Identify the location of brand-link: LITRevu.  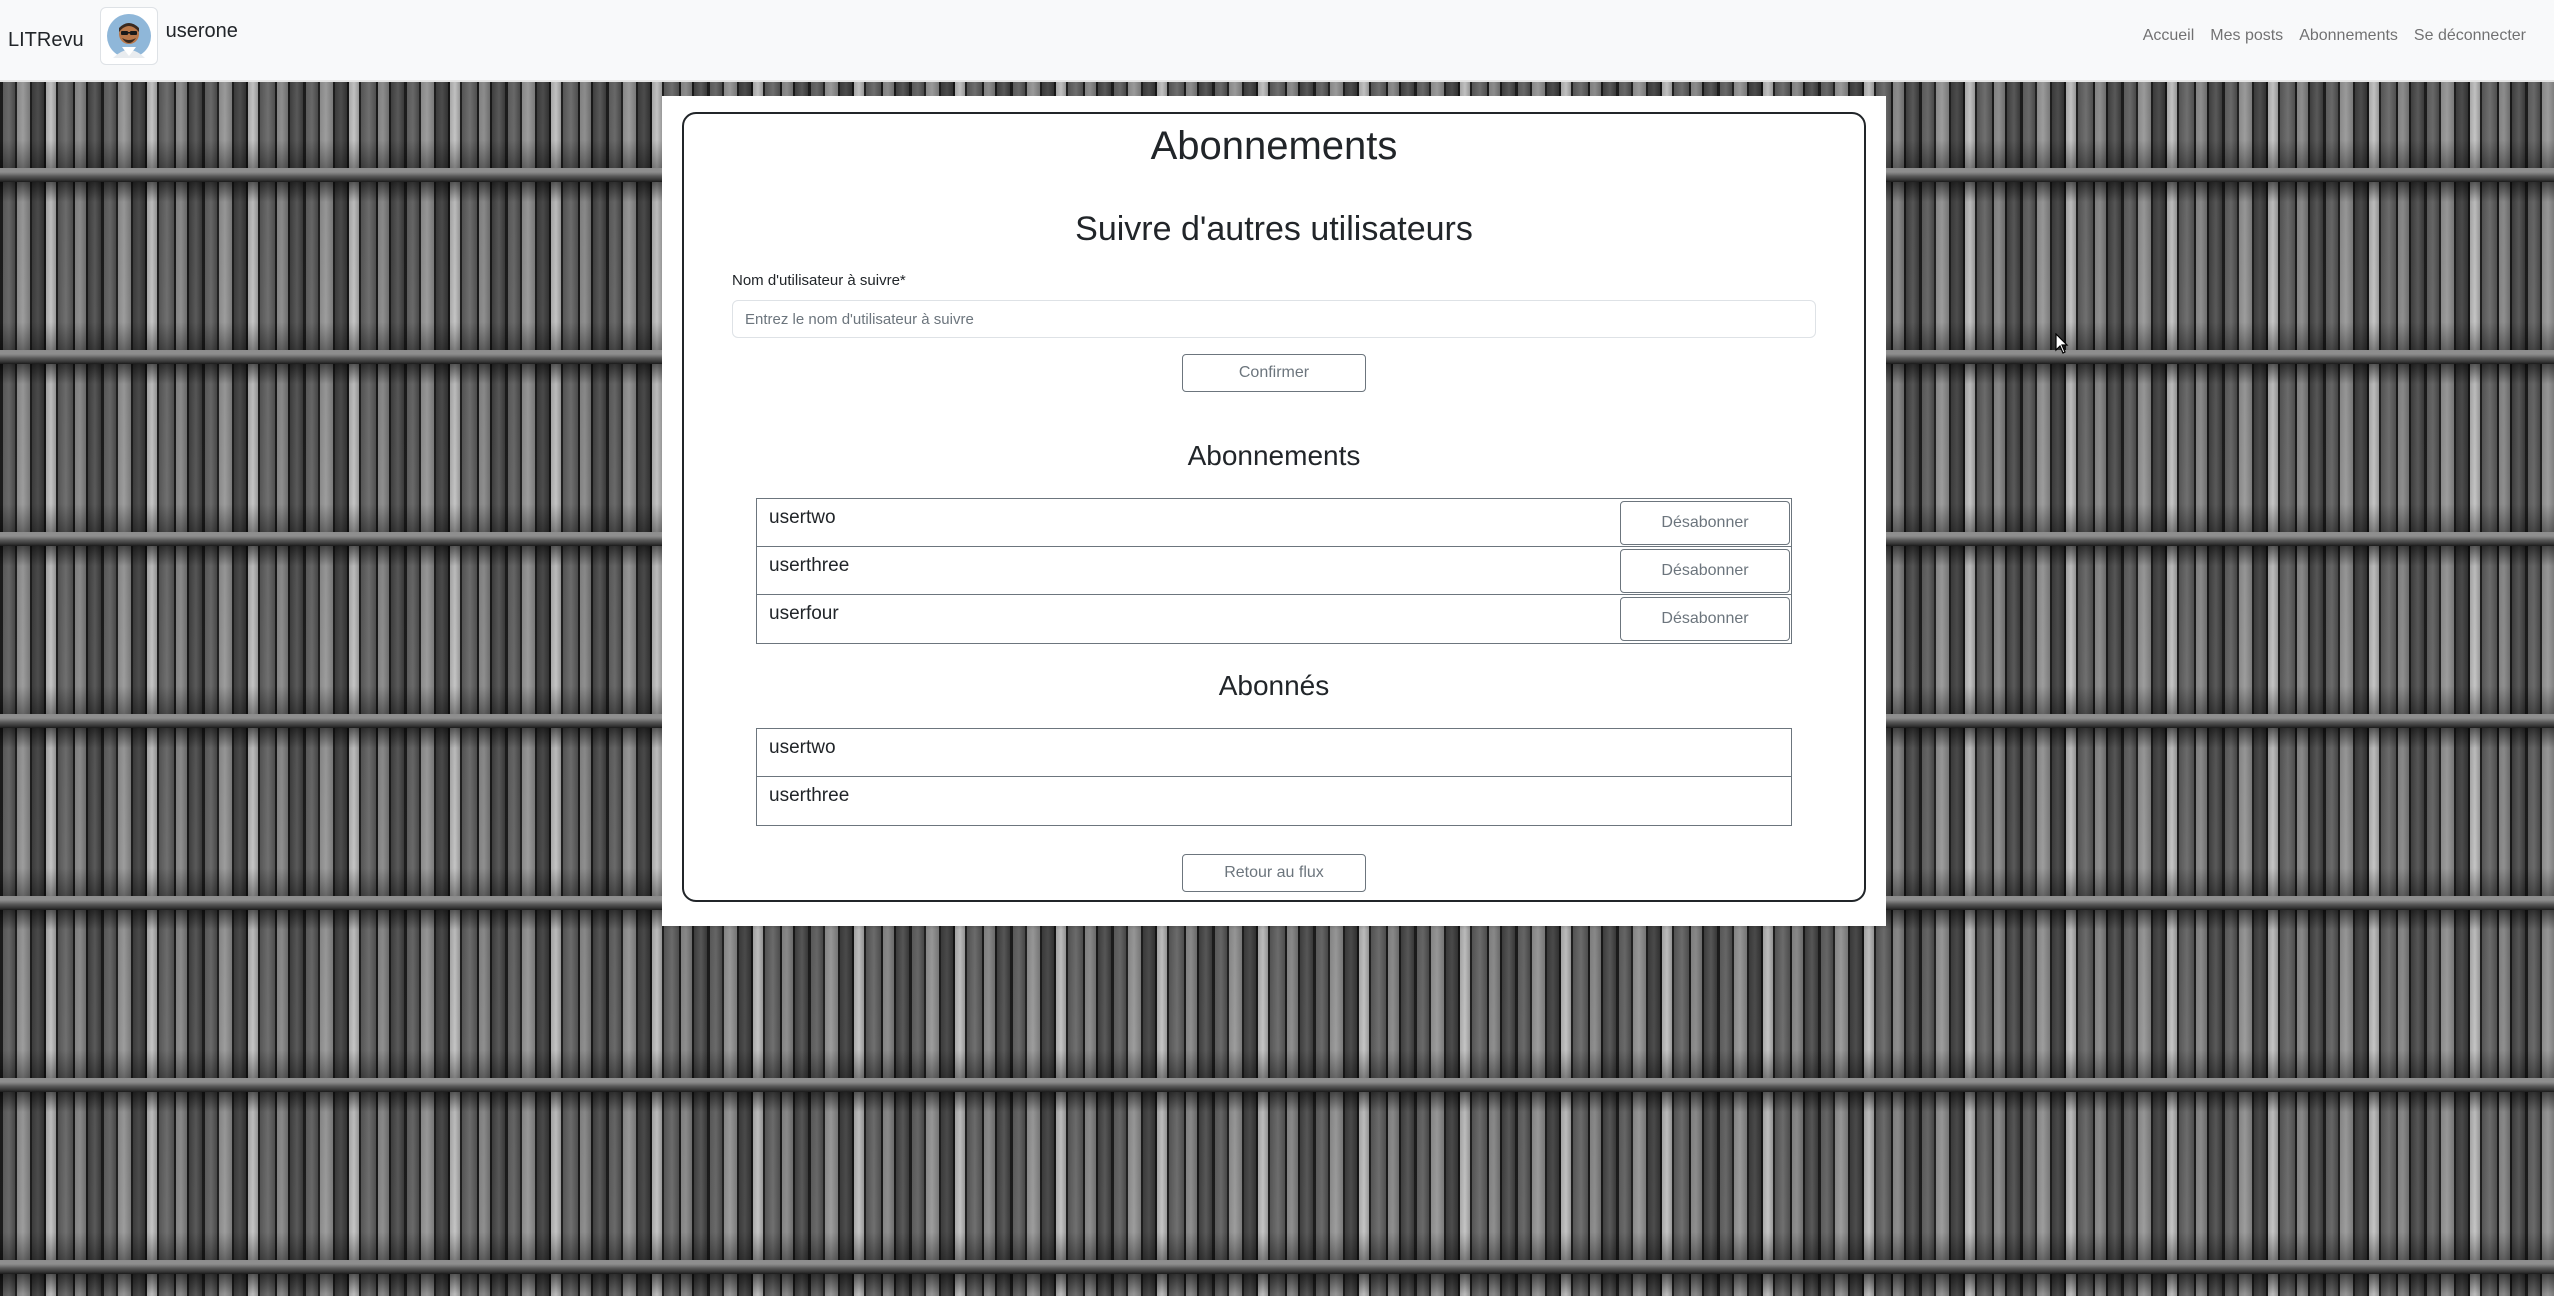
(46, 40).